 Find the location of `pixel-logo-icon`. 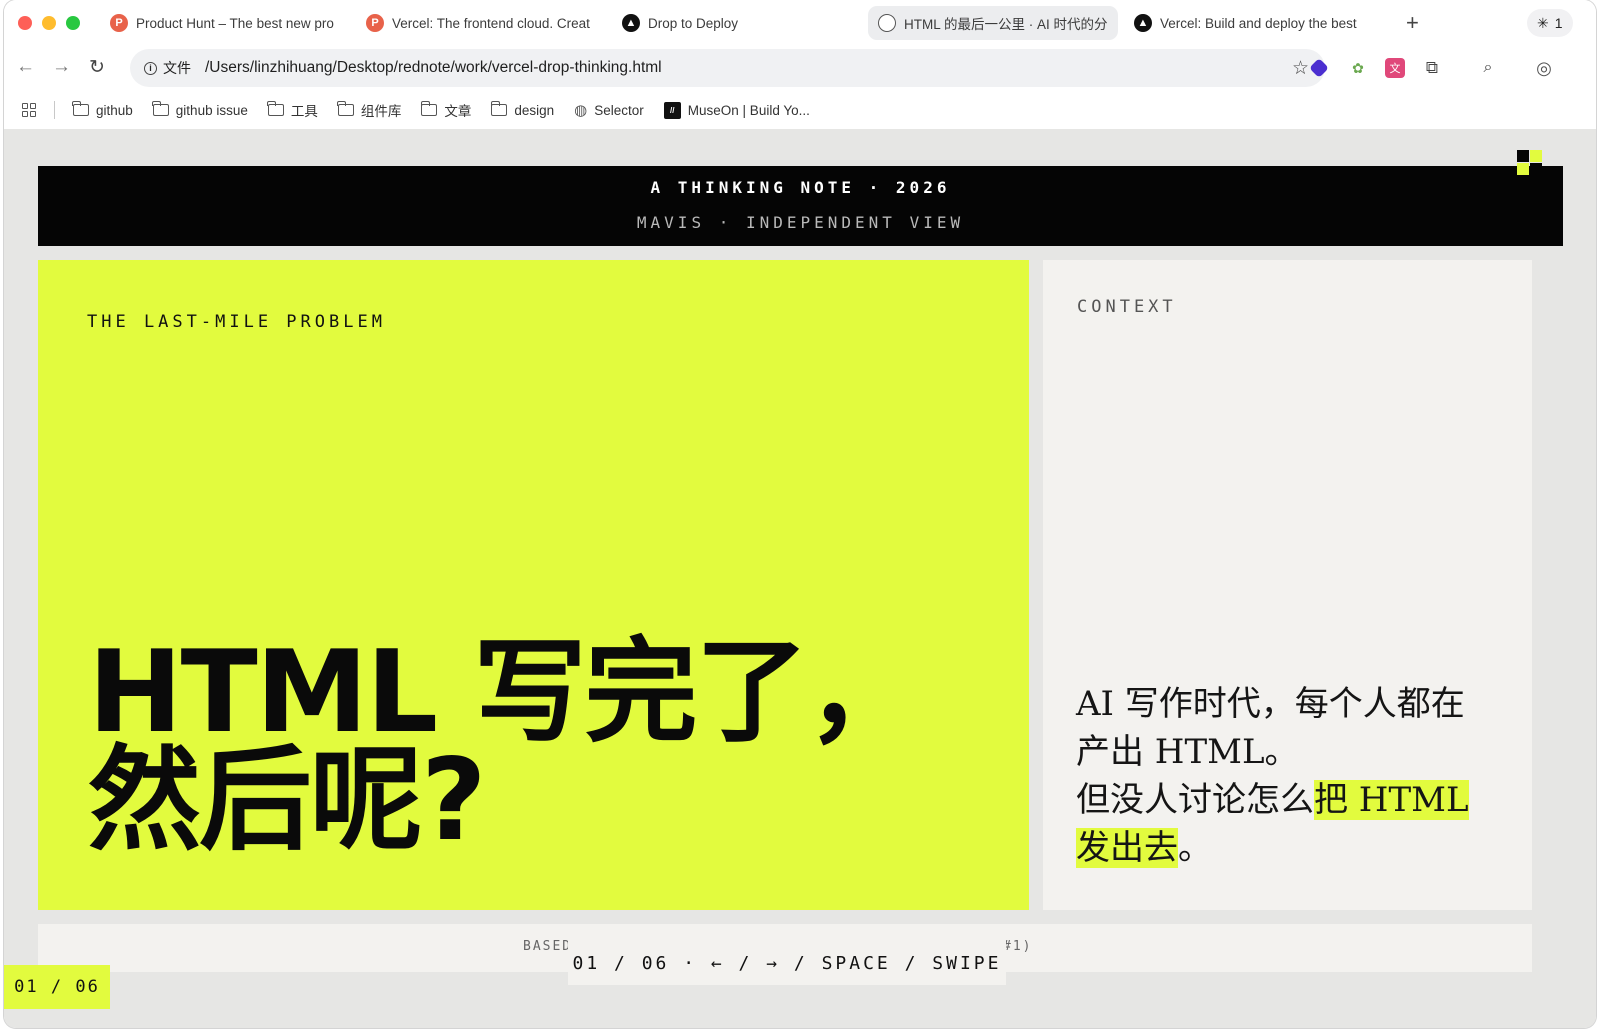

pixel-logo-icon is located at coordinates (1530, 163).